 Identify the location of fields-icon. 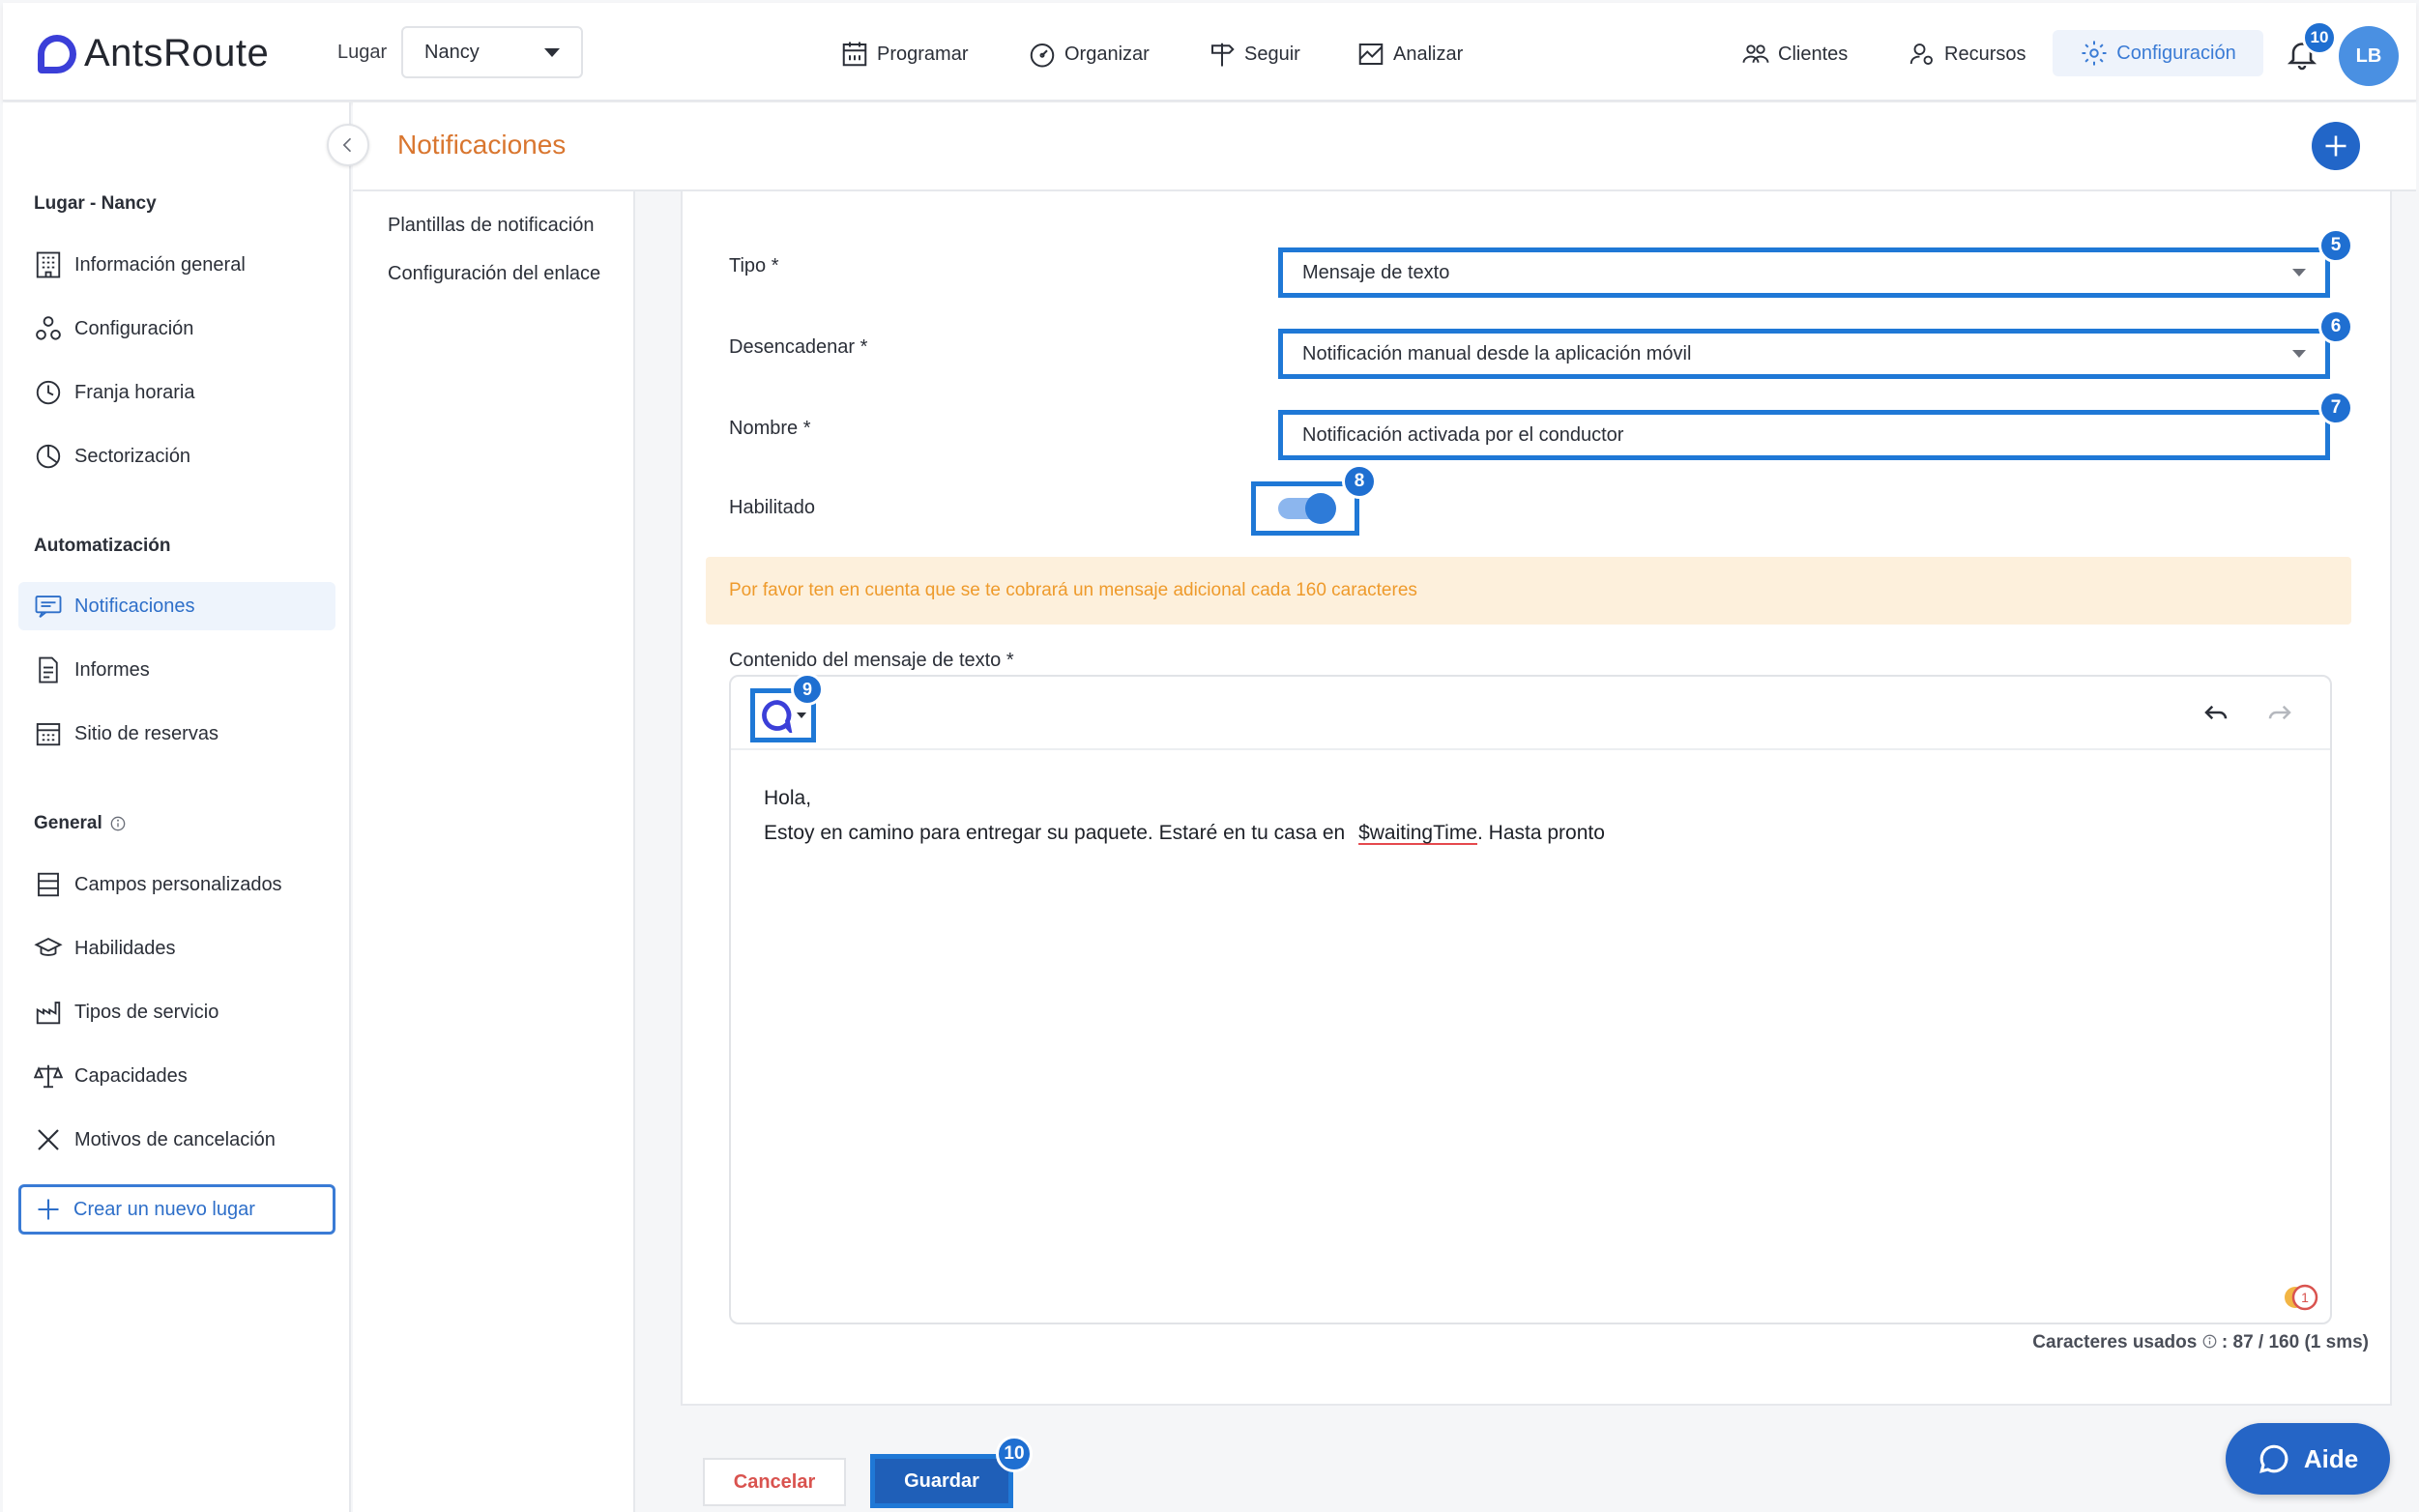
(48, 884).